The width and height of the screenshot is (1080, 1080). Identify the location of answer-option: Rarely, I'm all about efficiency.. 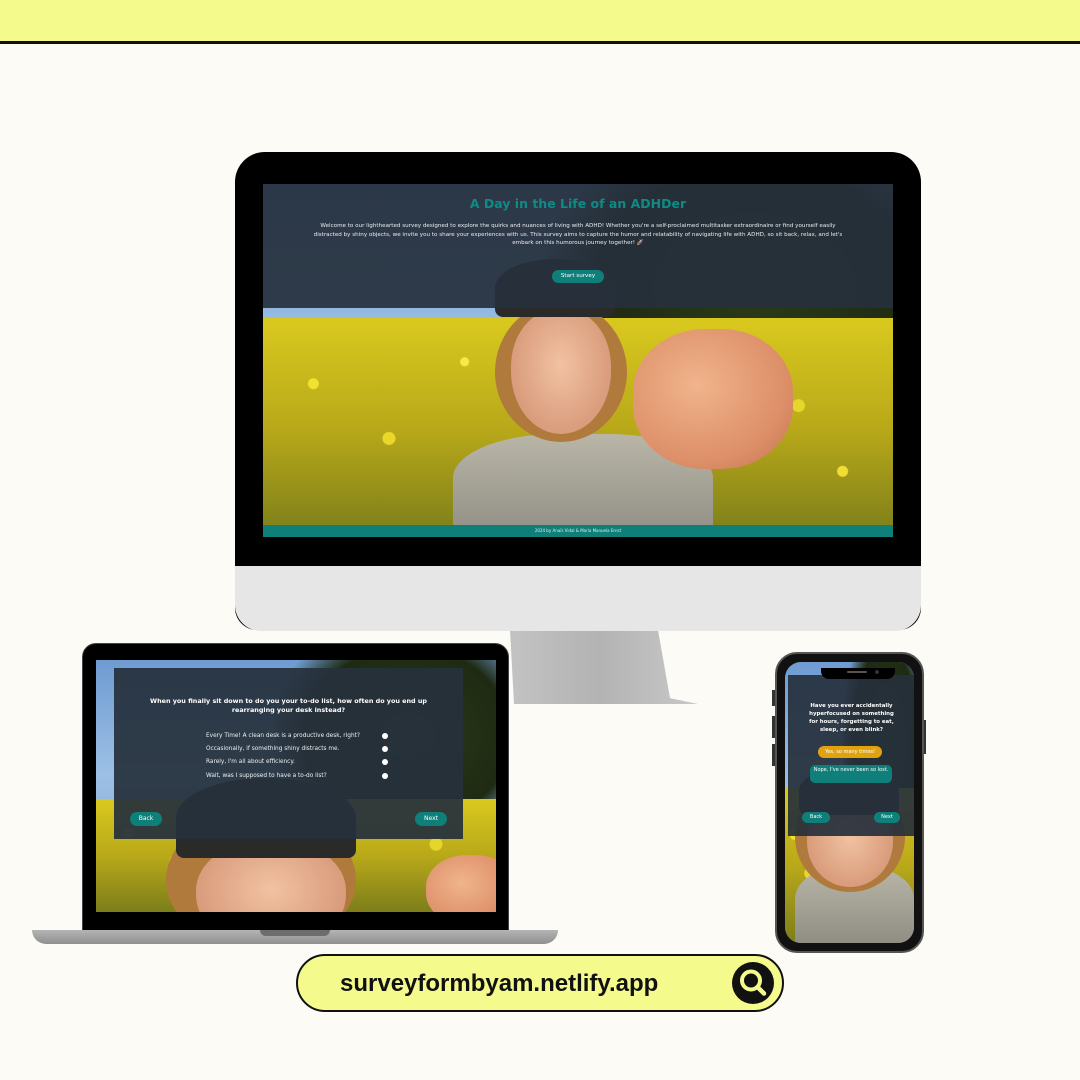
(301, 762).